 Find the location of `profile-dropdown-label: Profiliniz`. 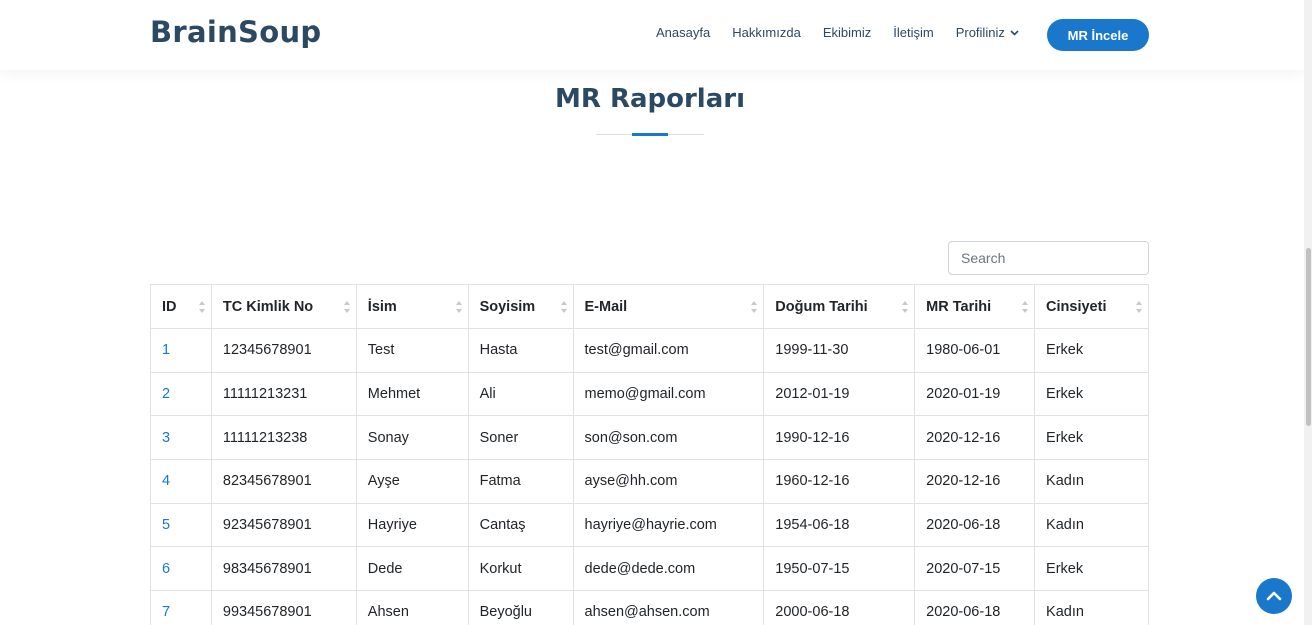

profile-dropdown-label: Profiliniz is located at coordinates (980, 32).